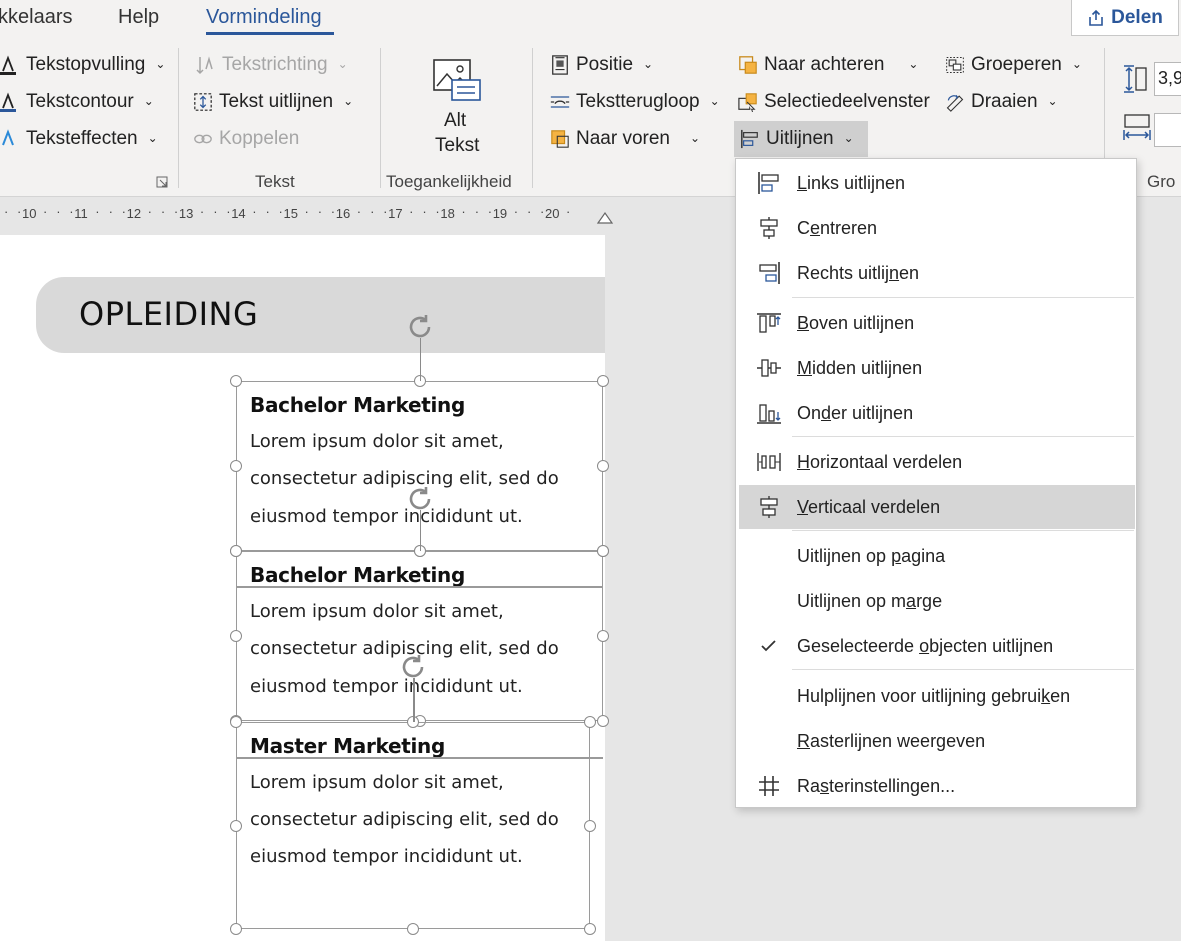 The height and width of the screenshot is (941, 1181). Describe the element at coordinates (936, 323) in the screenshot. I see `align-menu-item: Boven uitlijnen` at that location.